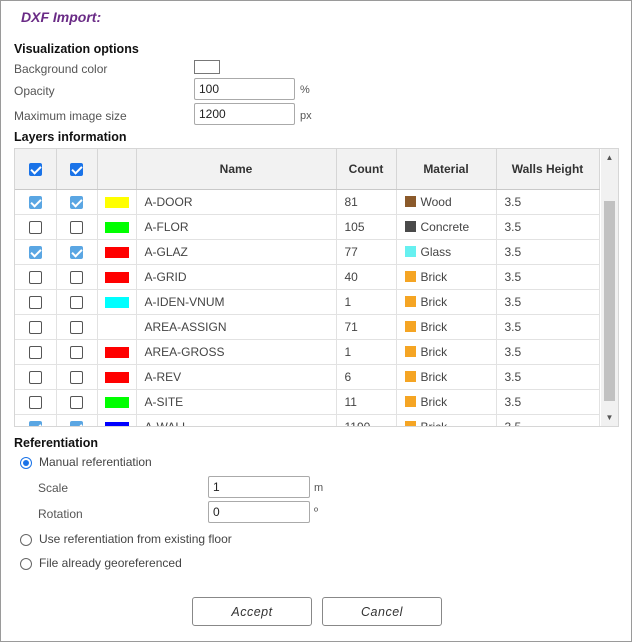  What do you see at coordinates (609, 157) in the screenshot?
I see `scroll-up-arrow-icon: ▲` at bounding box center [609, 157].